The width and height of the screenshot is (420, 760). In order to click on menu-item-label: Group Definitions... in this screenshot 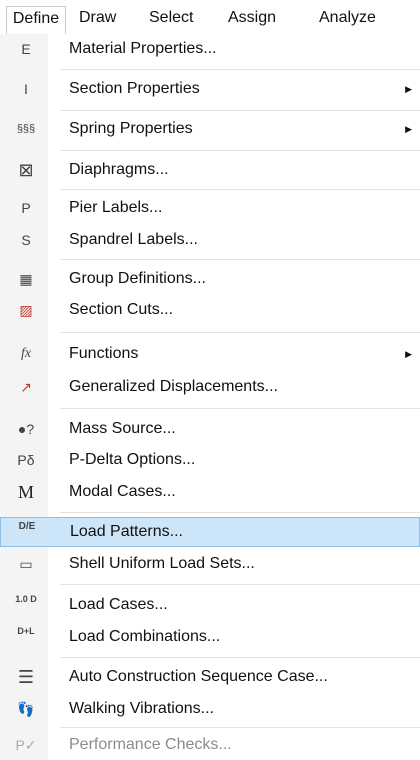, I will do `click(137, 278)`.